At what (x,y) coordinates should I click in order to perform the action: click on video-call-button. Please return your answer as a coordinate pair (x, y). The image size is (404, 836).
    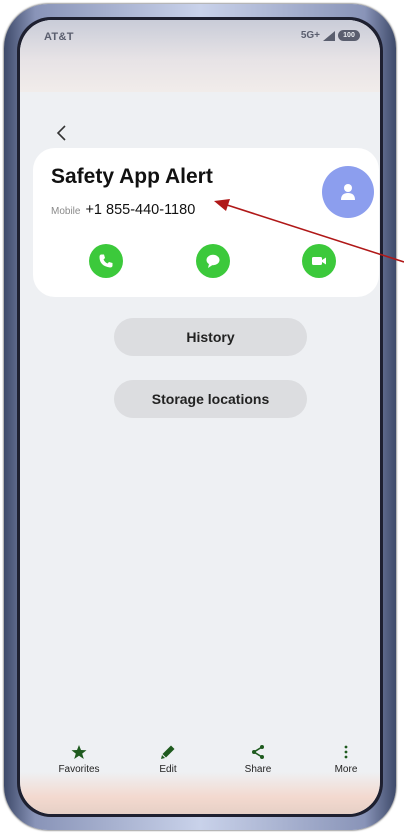
    Looking at the image, I should click on (319, 261).